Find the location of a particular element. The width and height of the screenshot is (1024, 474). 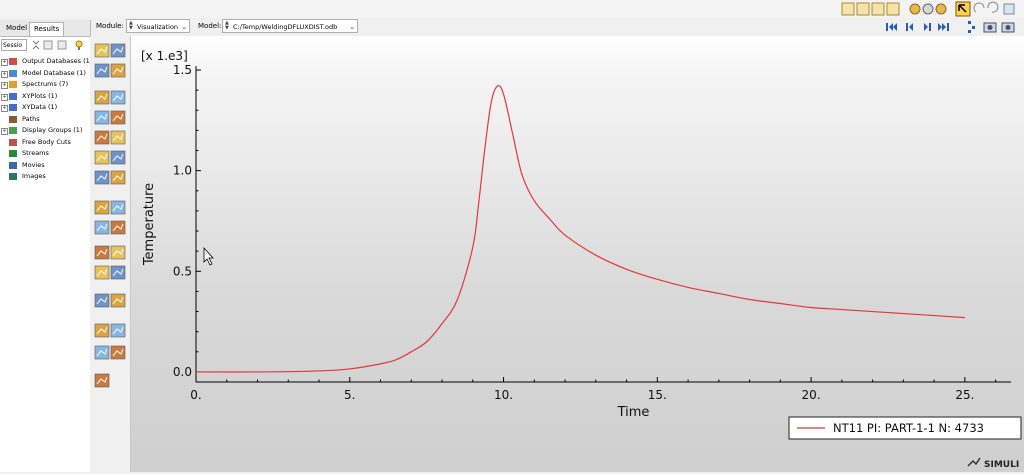

tools-icon is located at coordinates (102, 352).